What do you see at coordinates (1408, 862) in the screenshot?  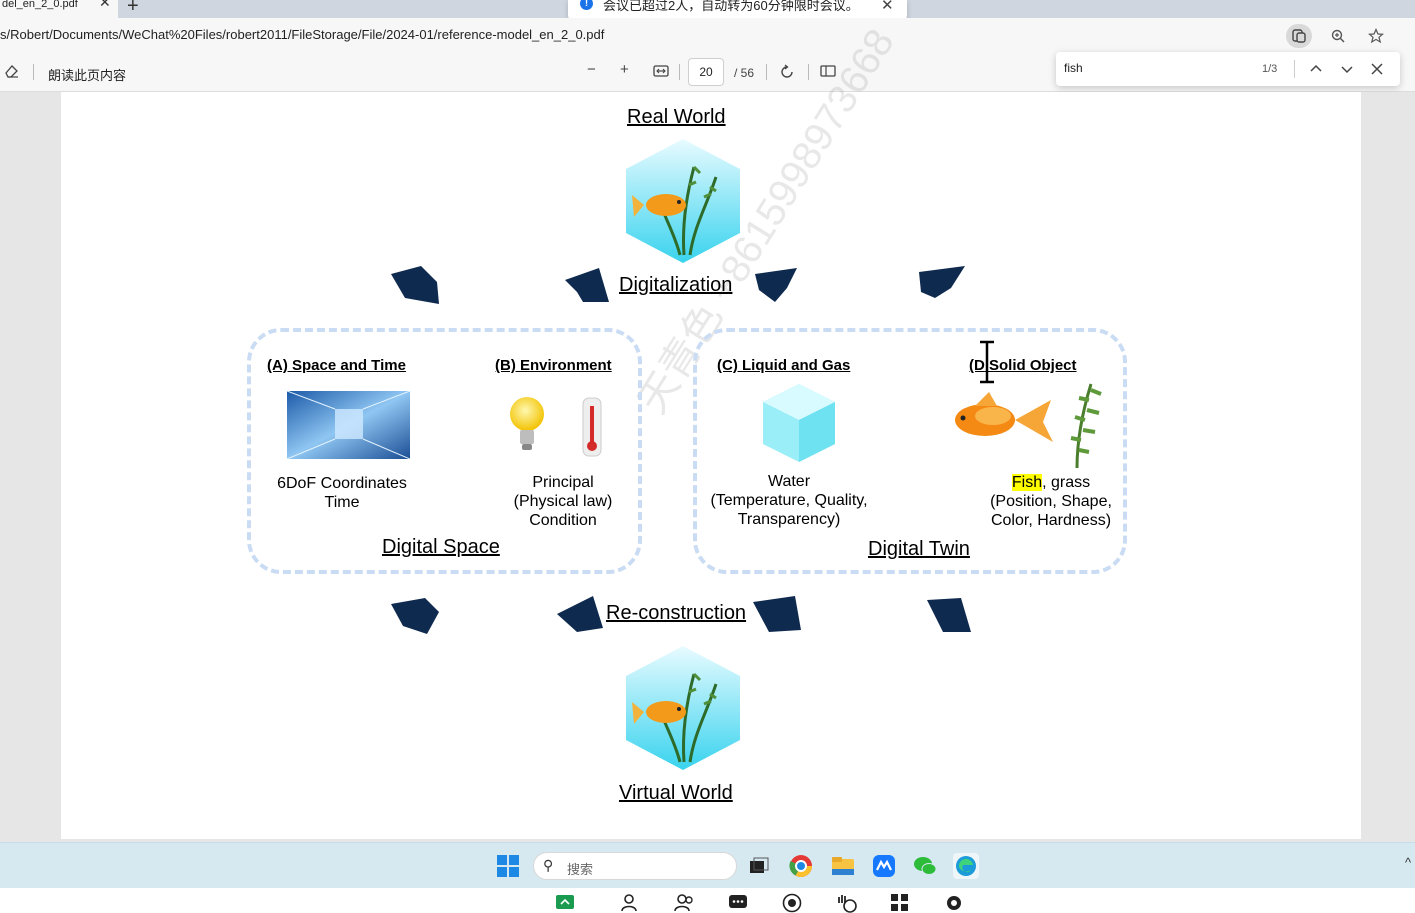 I see `chevron-up-icon: ^` at bounding box center [1408, 862].